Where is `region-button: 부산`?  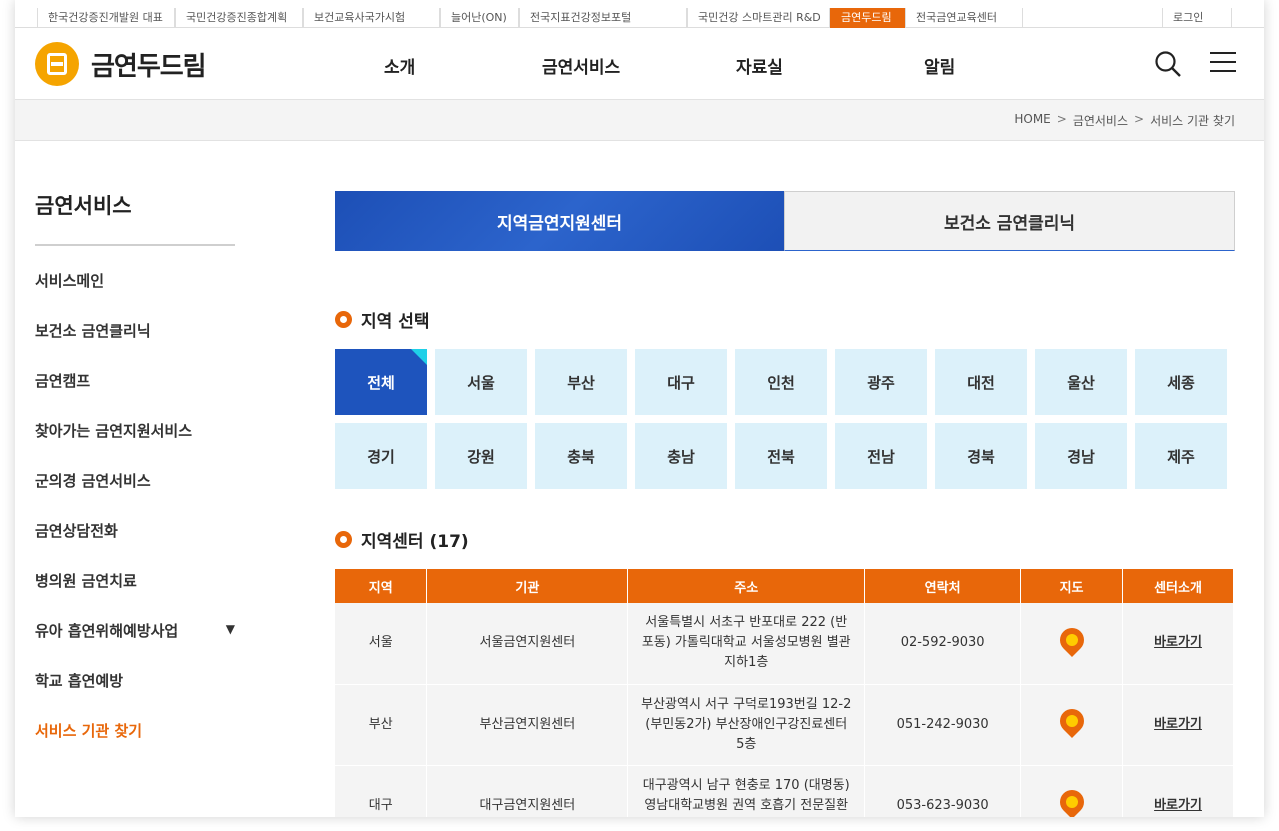
region-button: 부산 is located at coordinates (581, 382).